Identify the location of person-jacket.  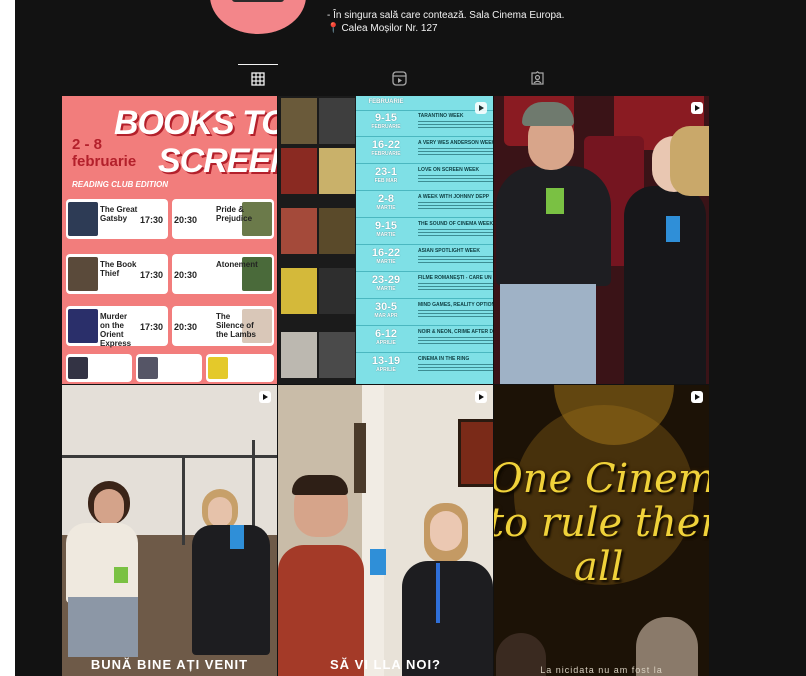
(553, 226).